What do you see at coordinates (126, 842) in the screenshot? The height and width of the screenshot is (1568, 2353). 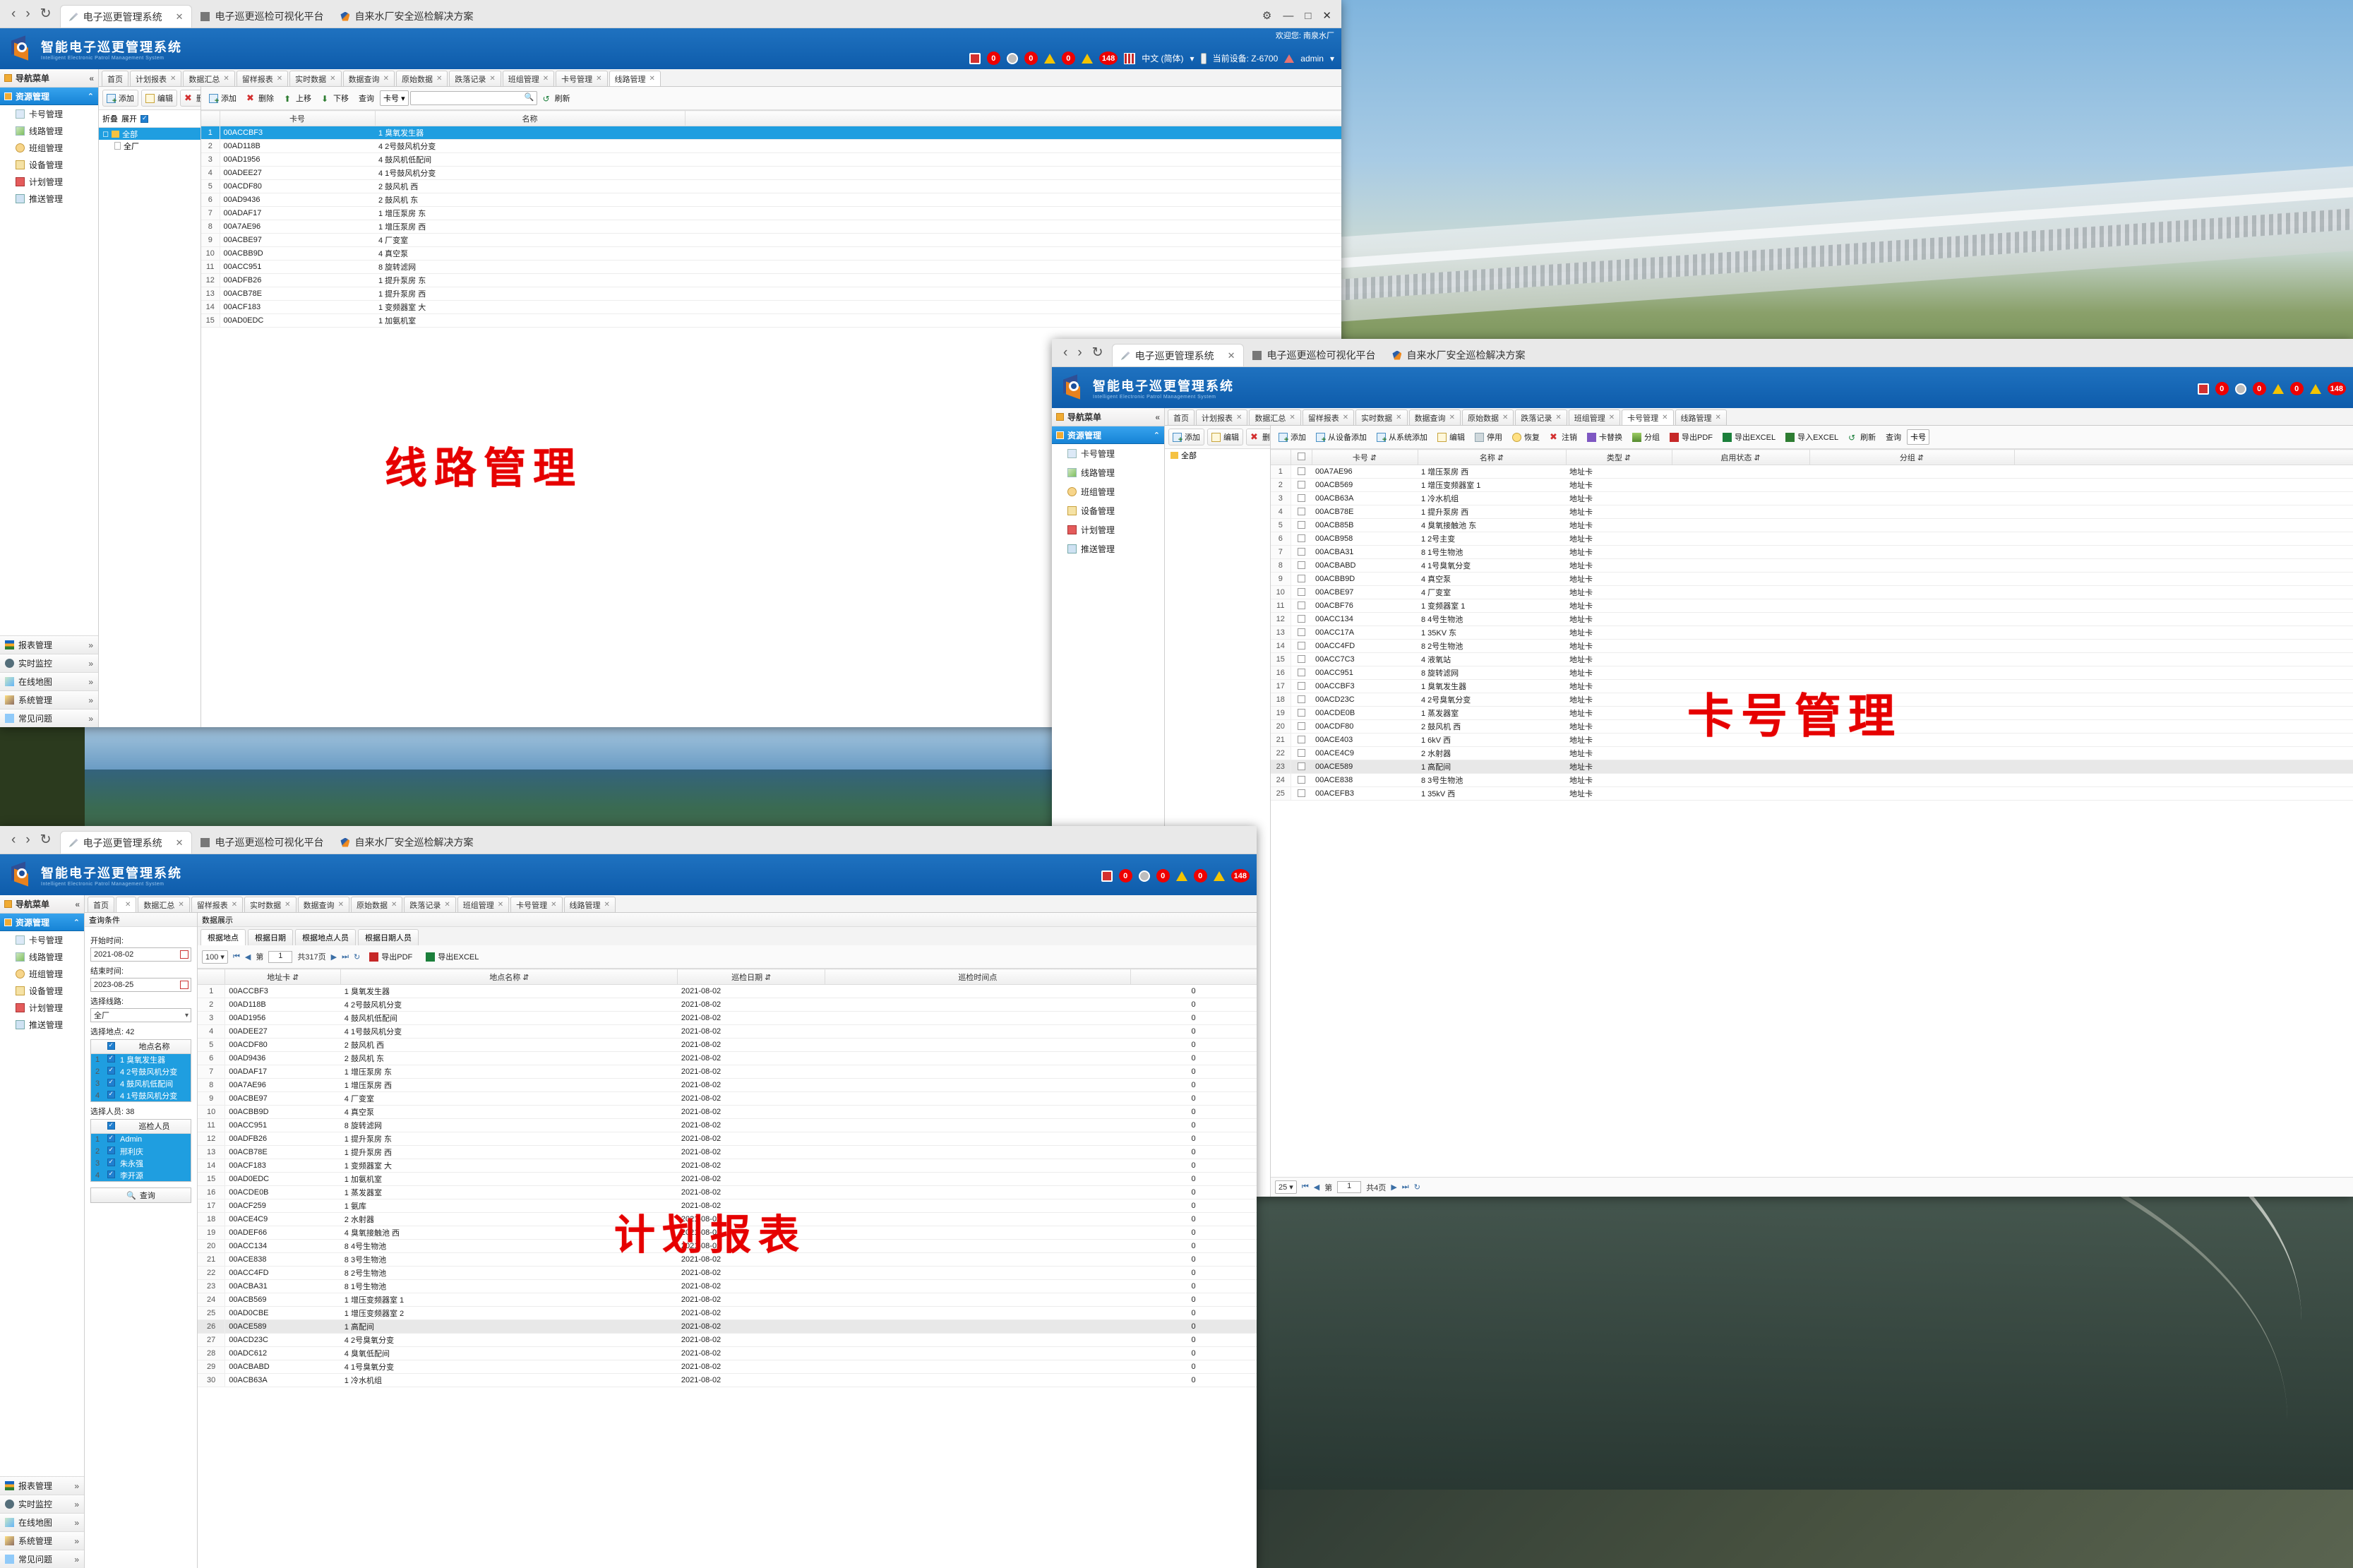 I see `browser-tab-0: 电子巡更管理系统 ✕` at bounding box center [126, 842].